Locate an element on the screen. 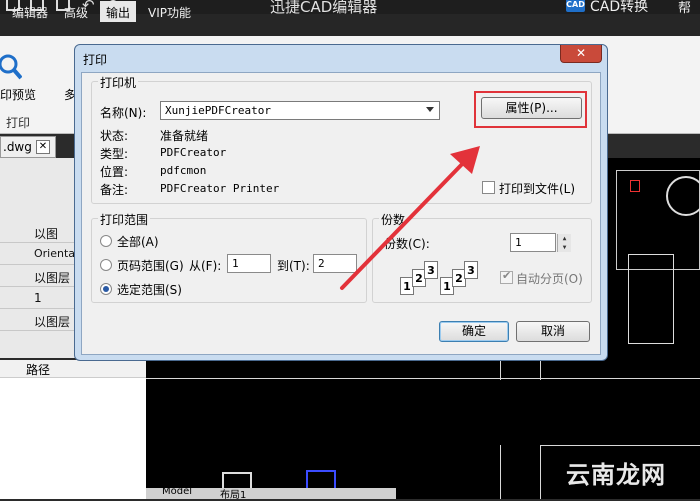 Image resolution: width=700 pixels, height=501 pixels. ribbon-group-label: 打印 is located at coordinates (18, 123).